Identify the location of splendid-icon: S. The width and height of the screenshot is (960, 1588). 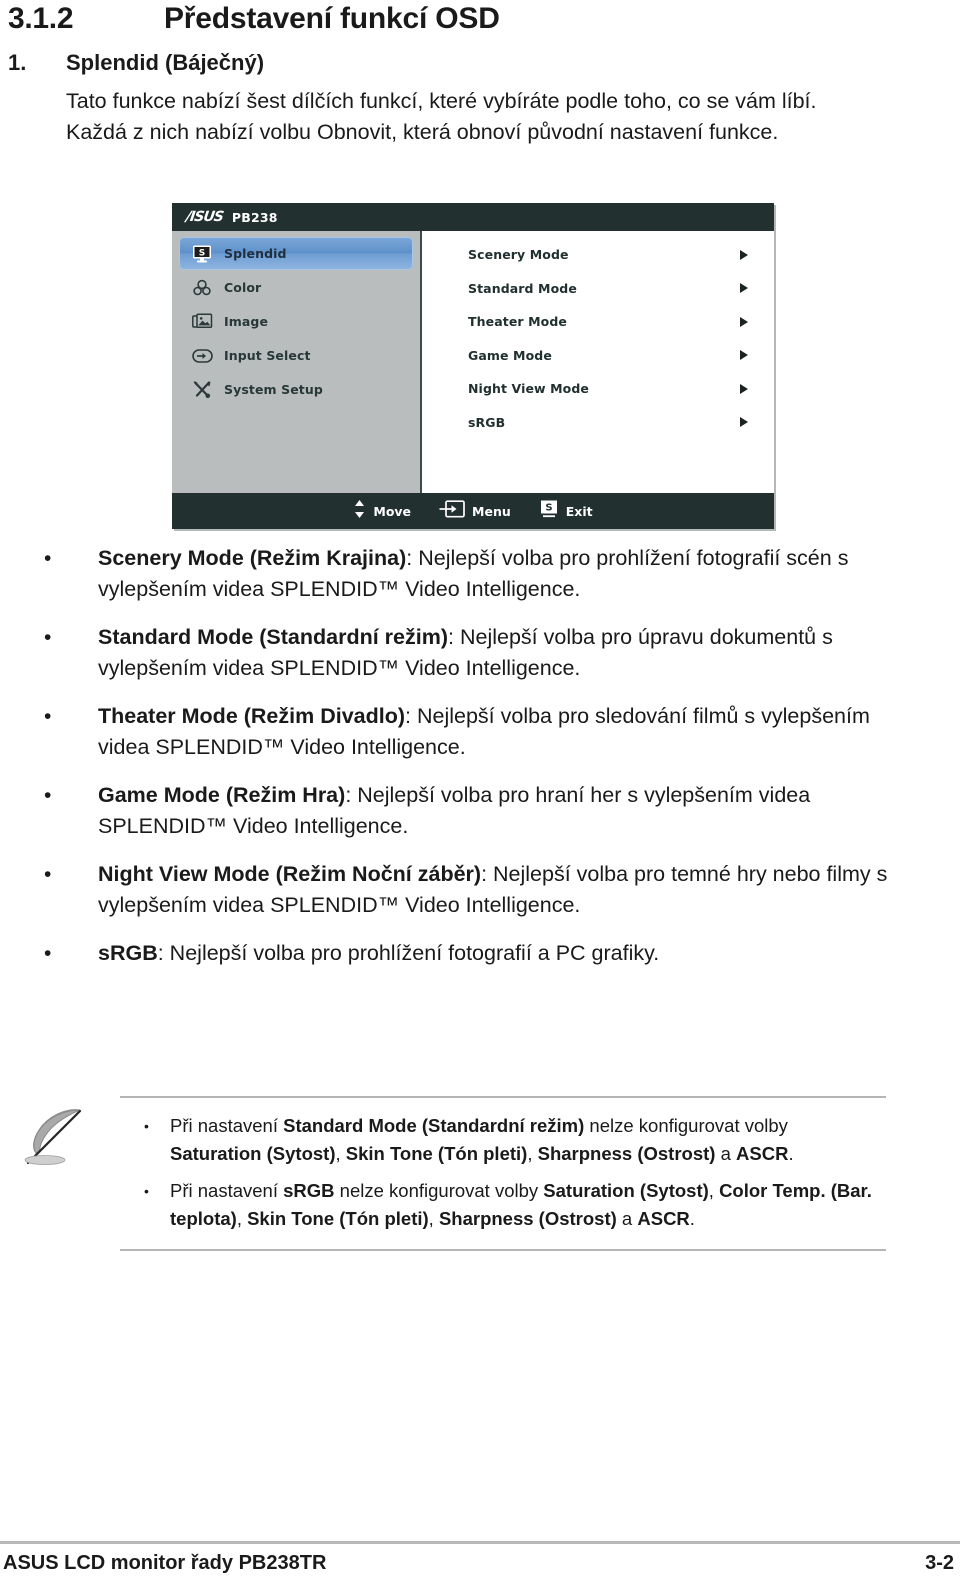
(202, 254).